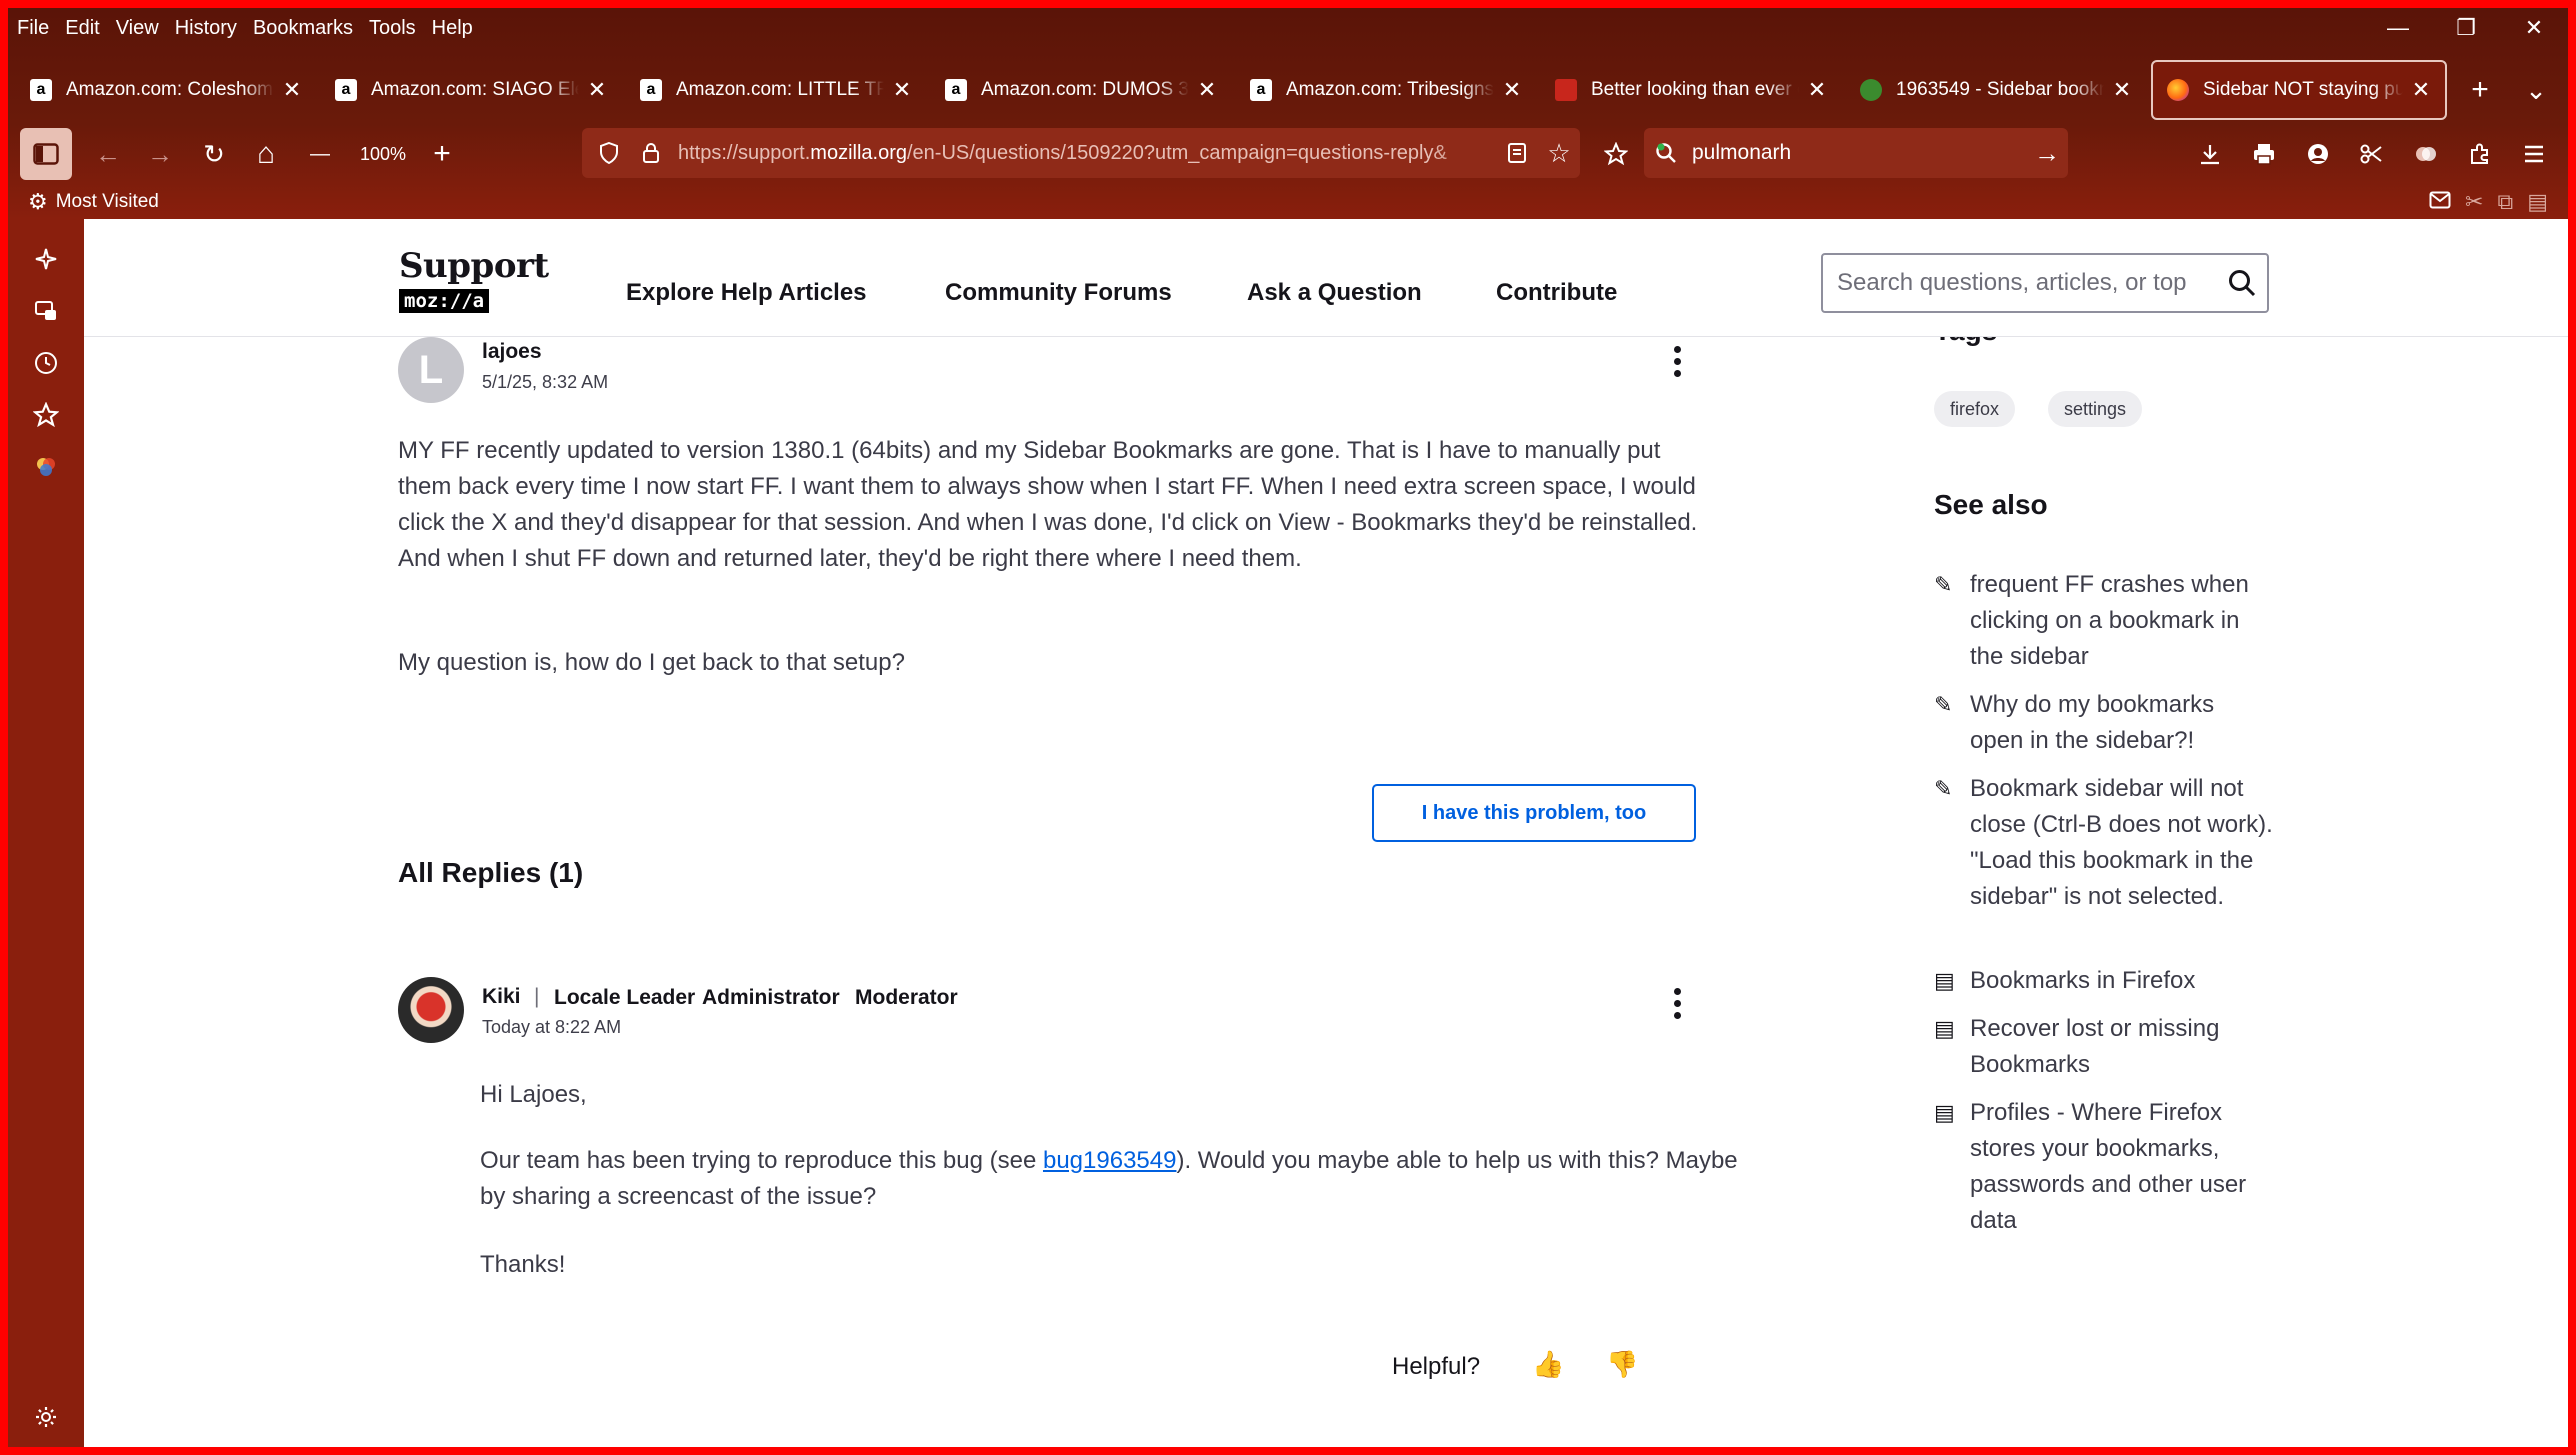 This screenshot has height=1455, width=2576. What do you see at coordinates (2426, 154) in the screenshot?
I see `extension-colors-icon` at bounding box center [2426, 154].